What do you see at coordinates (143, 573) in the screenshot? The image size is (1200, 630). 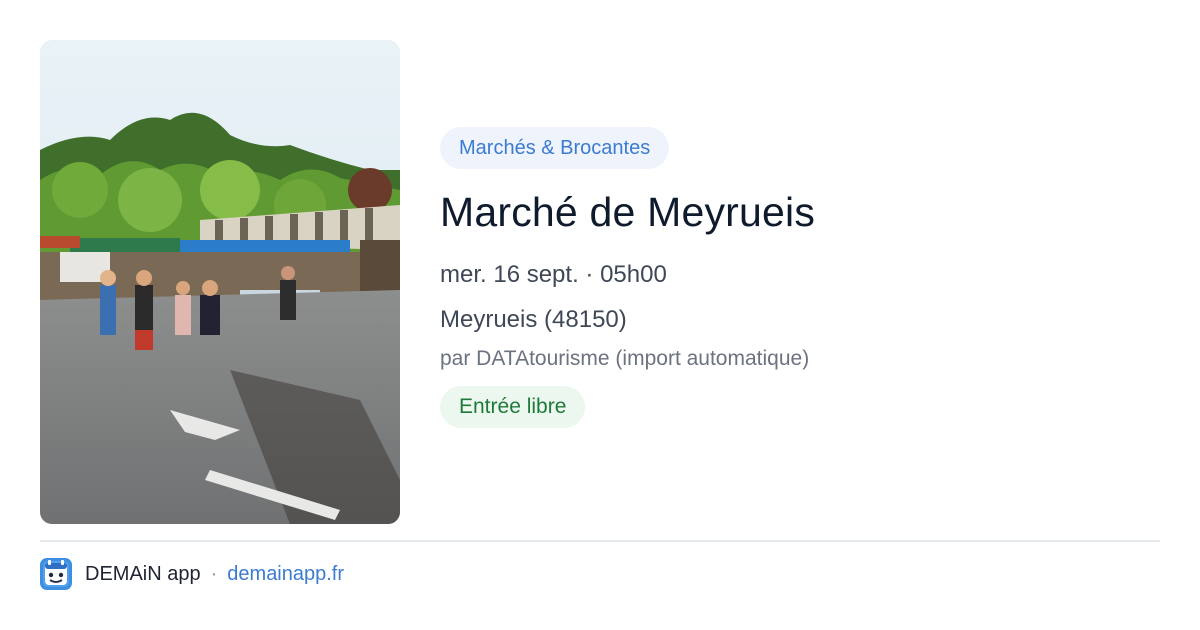 I see `app-name: DEMAiN app` at bounding box center [143, 573].